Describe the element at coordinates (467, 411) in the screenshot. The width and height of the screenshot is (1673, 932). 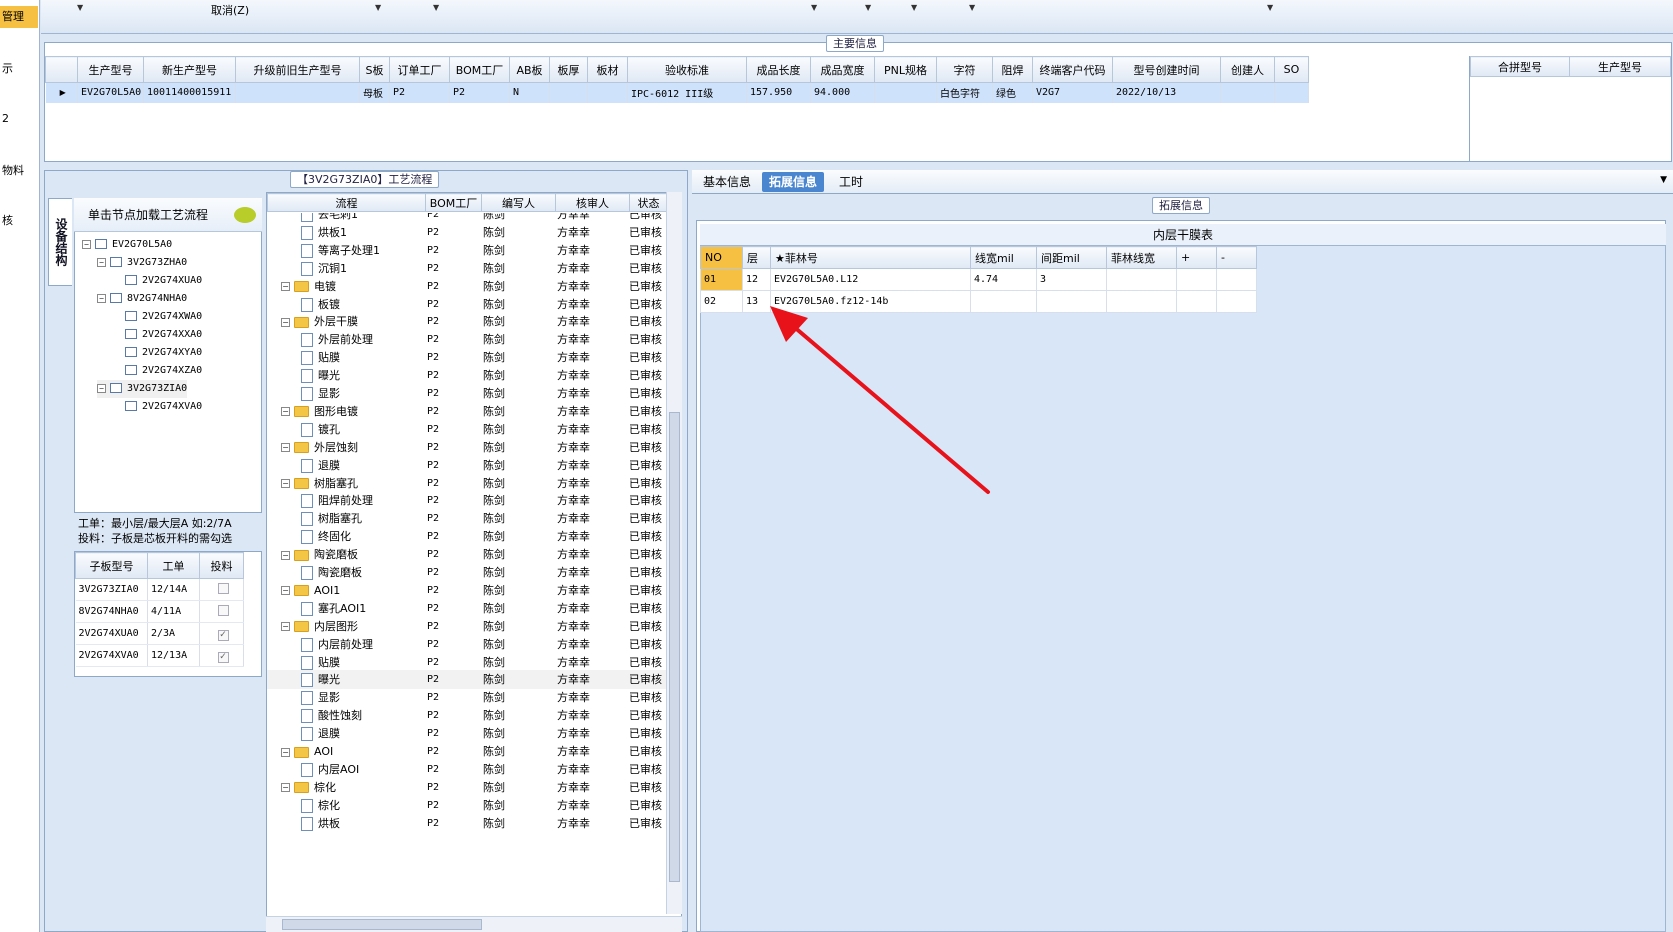
I see `flow-row: − 图形电镀 P2 陈剑 方幸幸 已审核` at that location.